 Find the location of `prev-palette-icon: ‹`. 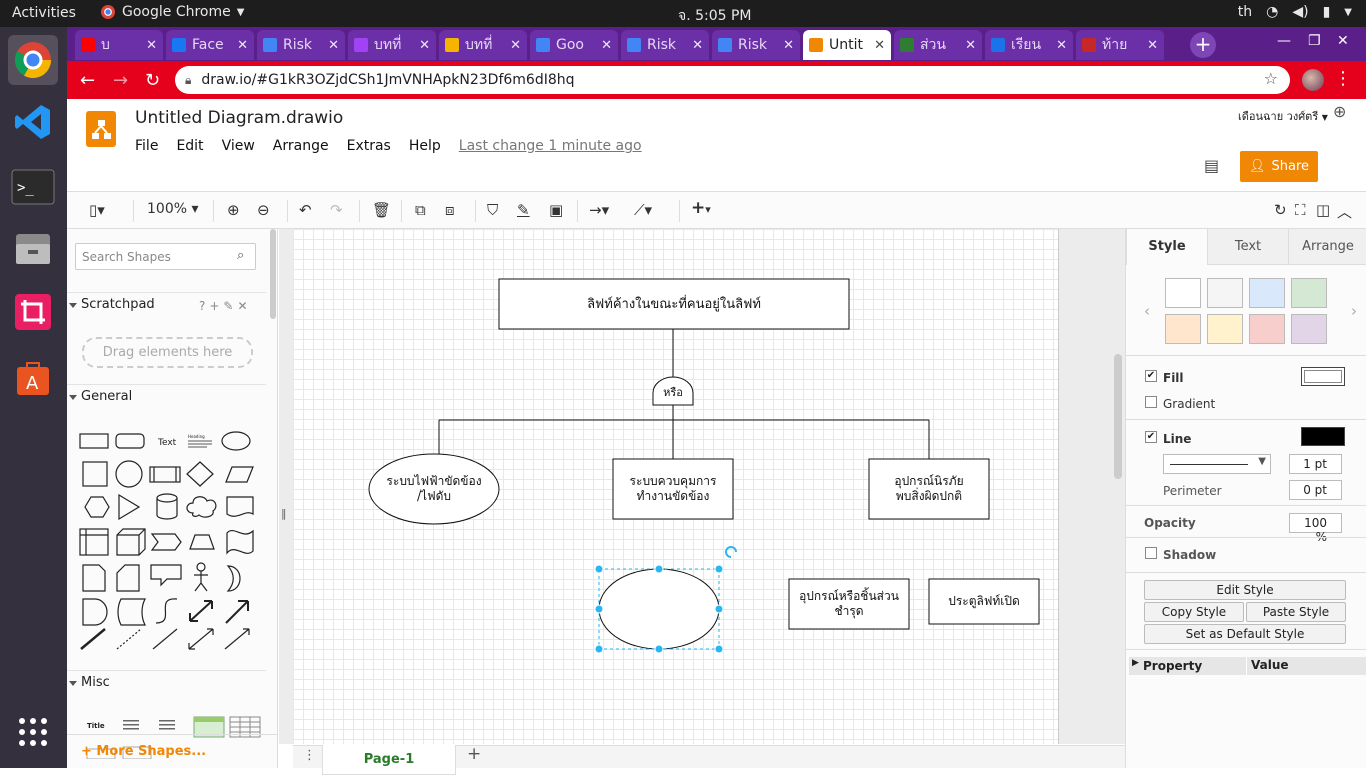

prev-palette-icon: ‹ is located at coordinates (1147, 311).